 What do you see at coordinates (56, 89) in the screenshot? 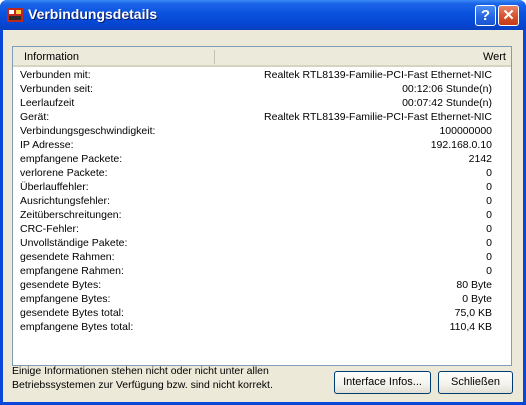
I see `item-label: Verbunden seit:` at bounding box center [56, 89].